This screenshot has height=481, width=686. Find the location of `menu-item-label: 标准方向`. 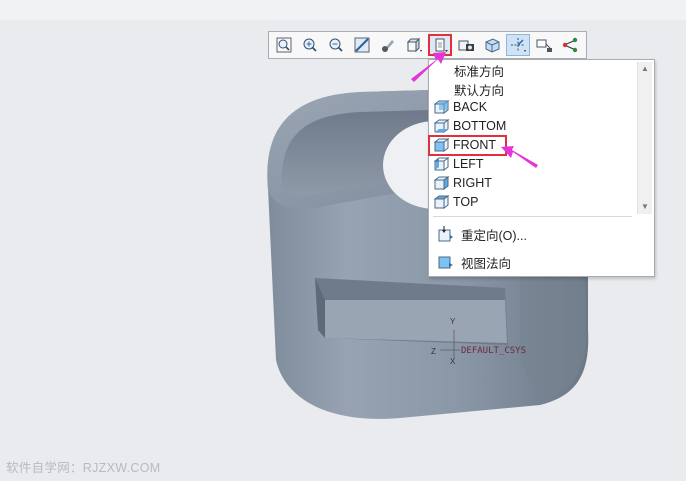

menu-item-label: 标准方向 is located at coordinates (479, 71).